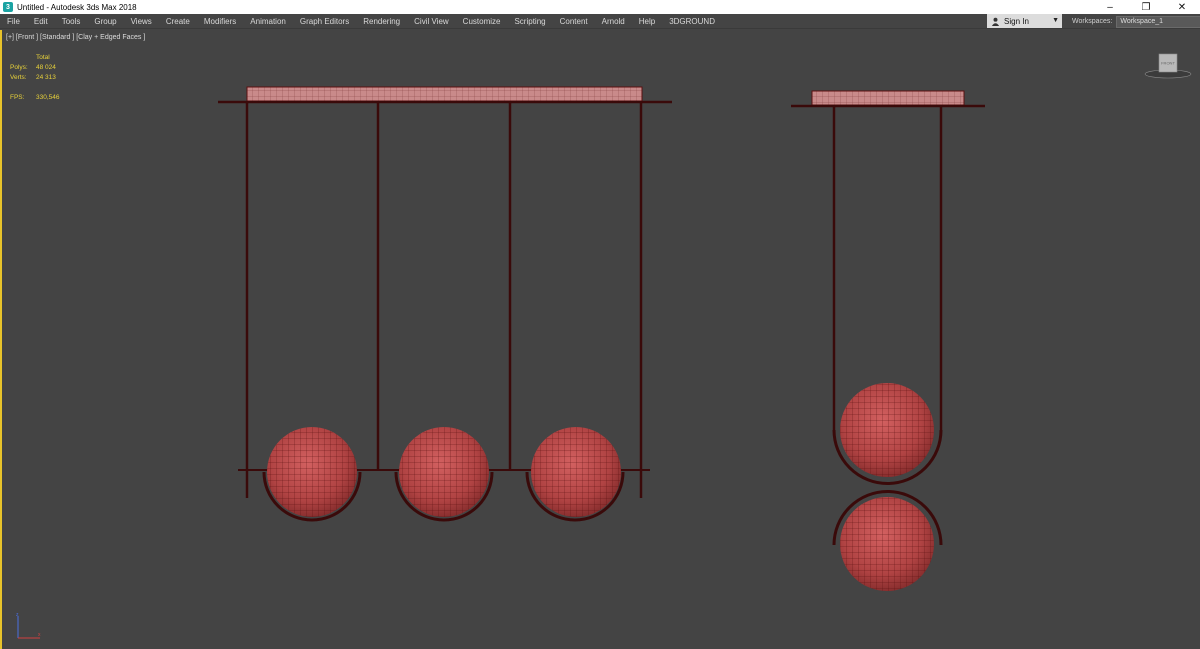  Describe the element at coordinates (13, 21) in the screenshot. I see `menu-file: File` at that location.